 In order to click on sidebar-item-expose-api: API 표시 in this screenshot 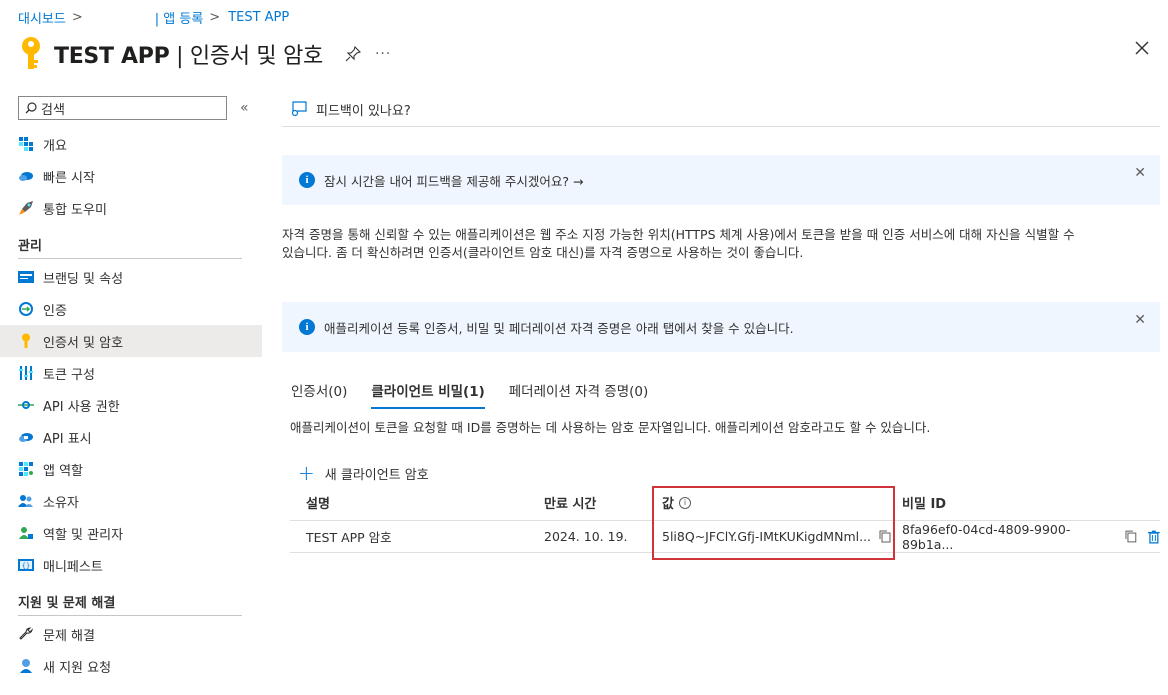, I will do `click(131, 437)`.